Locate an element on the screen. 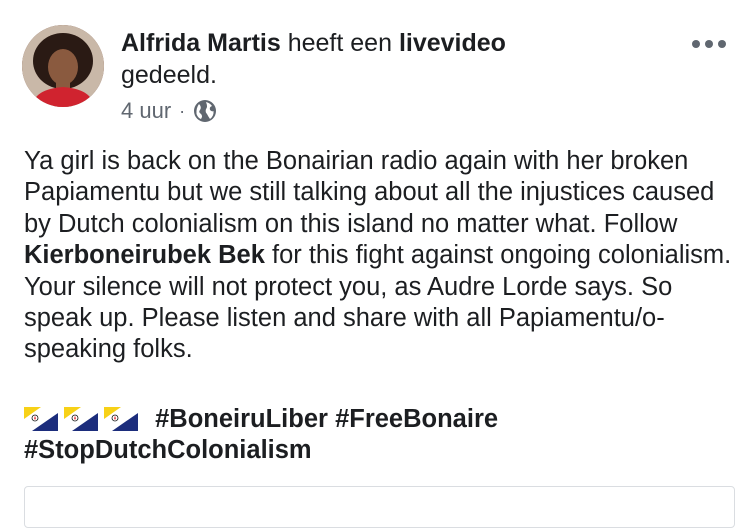 This screenshot has height=528, width=749. avatar-image is located at coordinates (63, 66).